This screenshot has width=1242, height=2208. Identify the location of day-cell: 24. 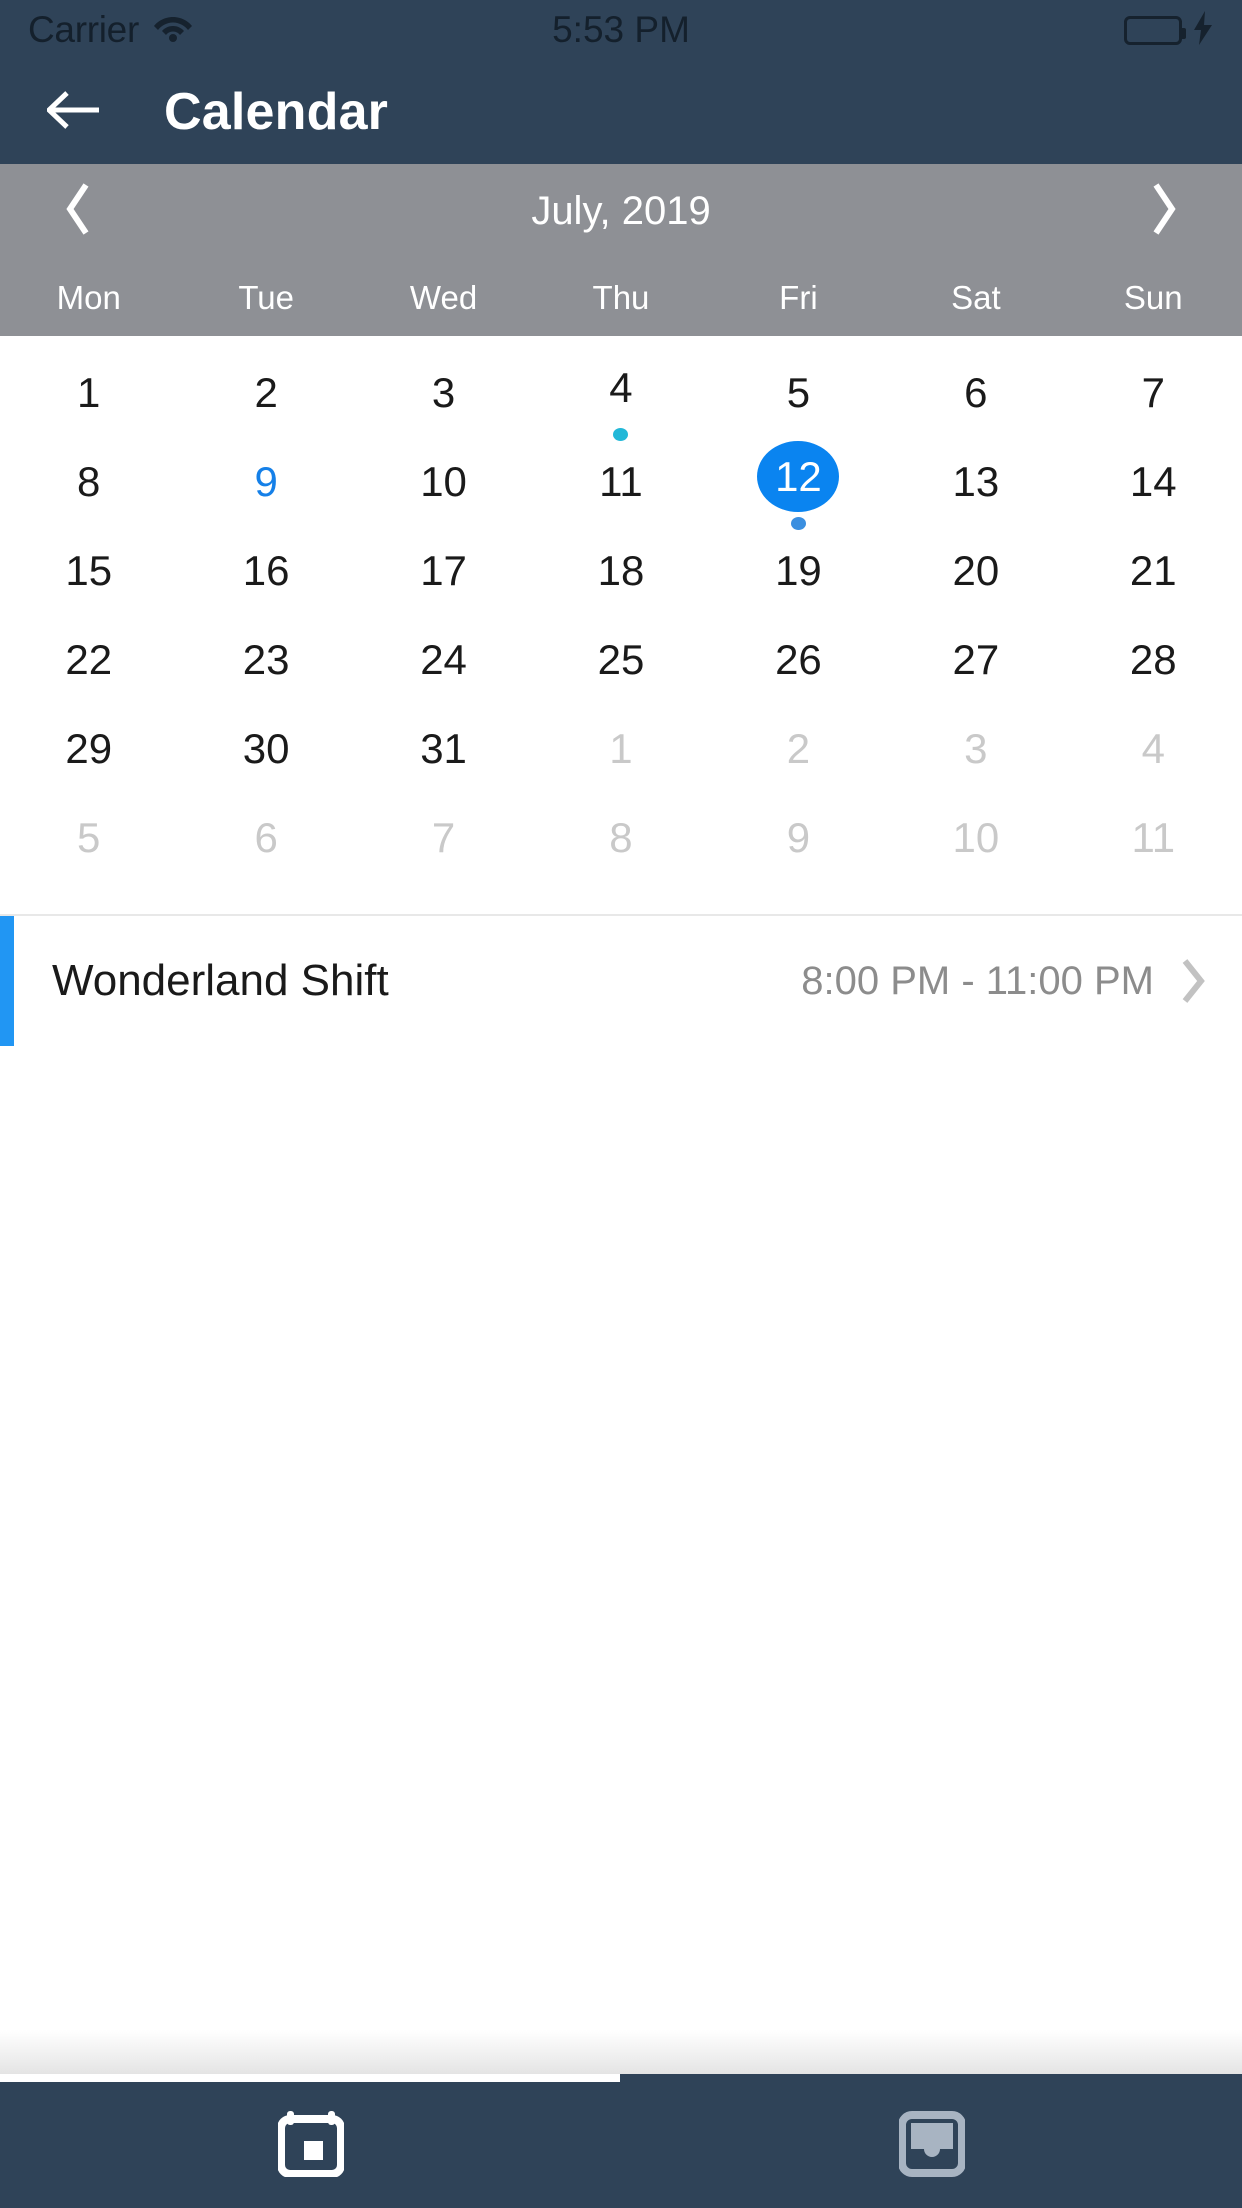
(443, 663).